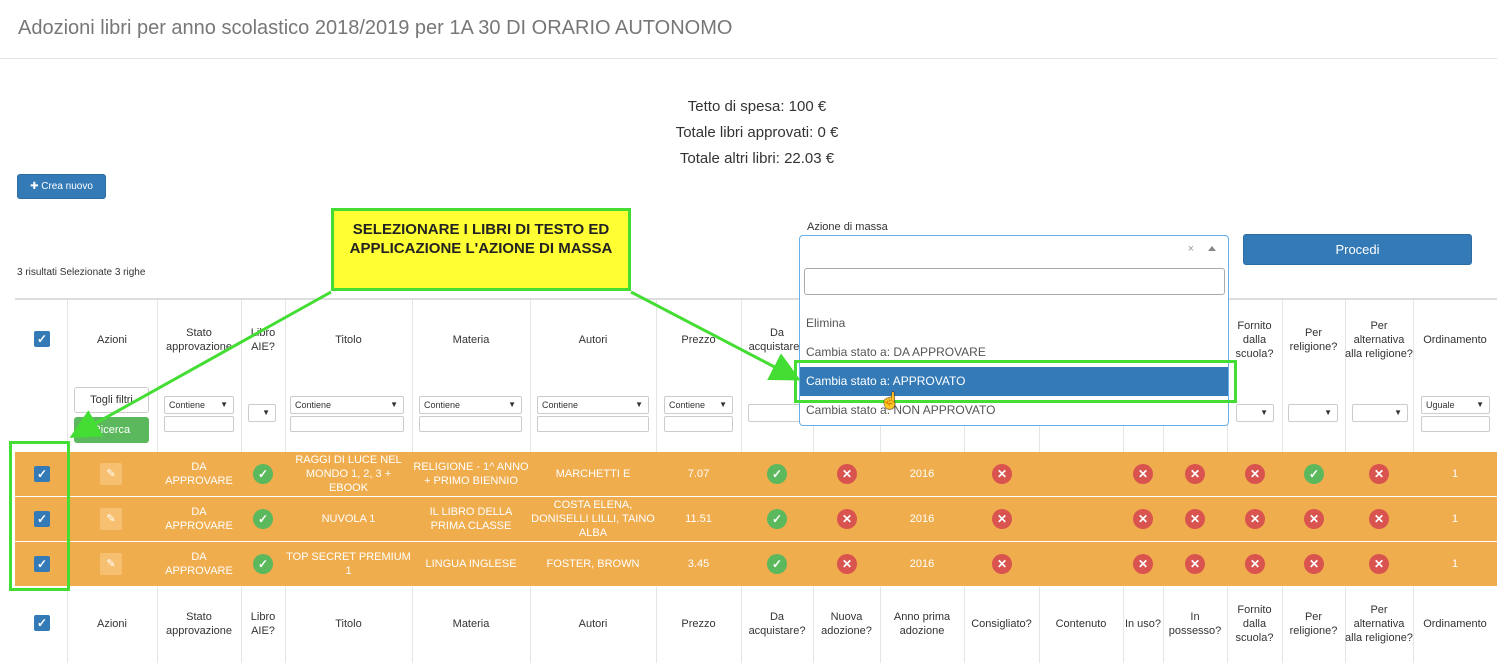  Describe the element at coordinates (715, 335) in the screenshot. I see `arrow-to-option` at that location.